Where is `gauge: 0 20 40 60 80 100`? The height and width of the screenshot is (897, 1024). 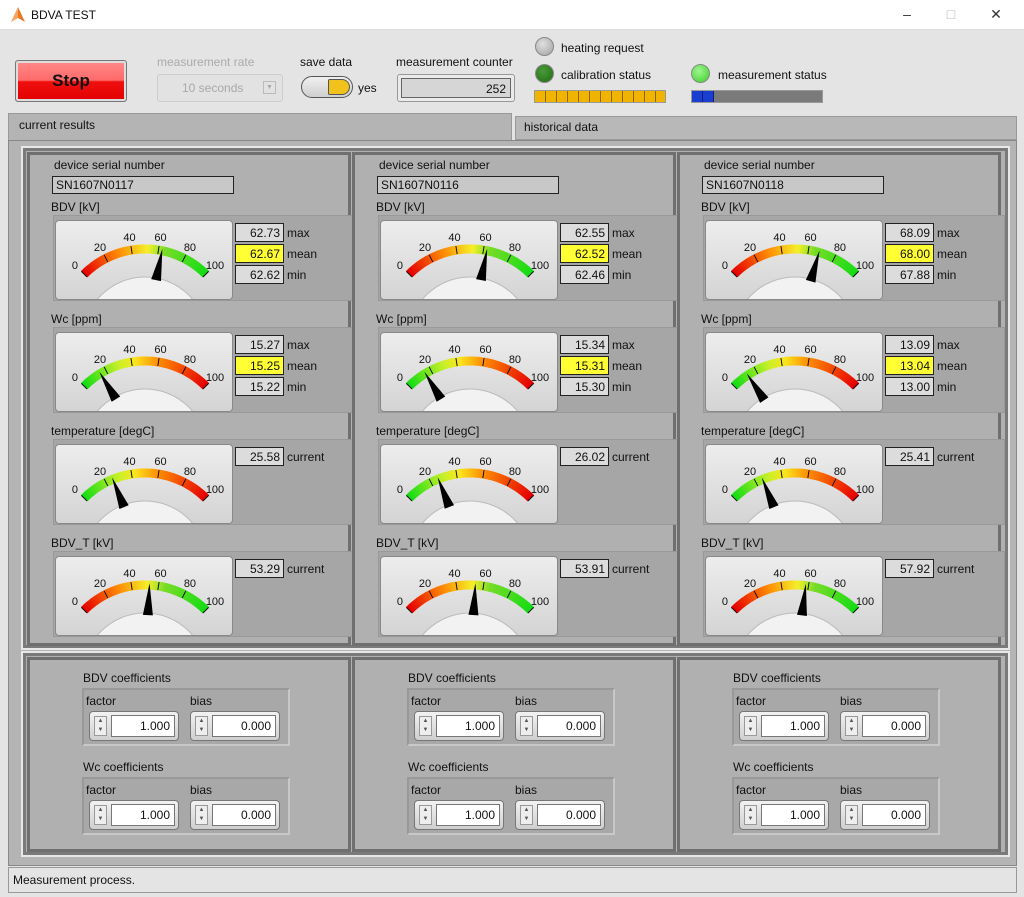 gauge: 0 20 40 60 80 100 is located at coordinates (144, 423).